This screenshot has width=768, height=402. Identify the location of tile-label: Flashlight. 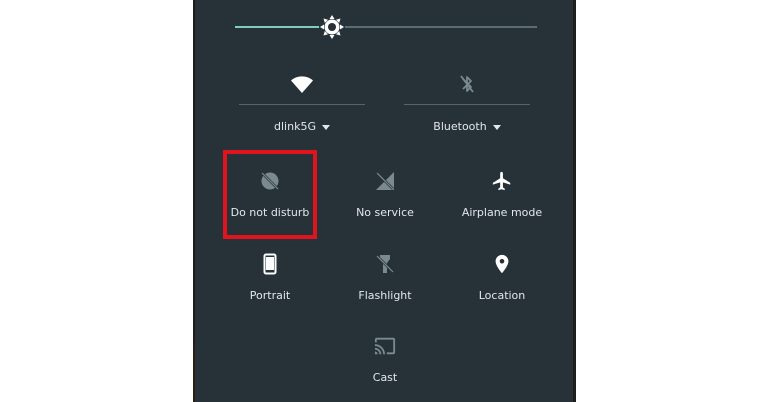
(385, 295).